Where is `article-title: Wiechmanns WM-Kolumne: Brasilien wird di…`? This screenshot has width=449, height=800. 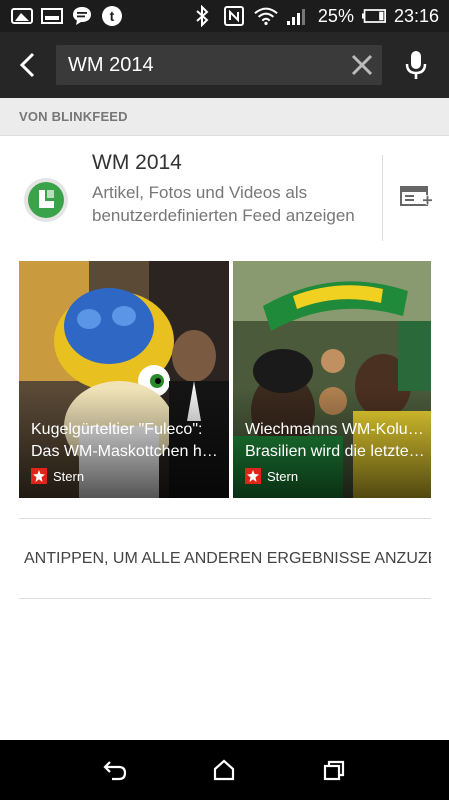
article-title: Wiechmanns WM-Kolumne: Brasilien wird di… is located at coordinates (336, 440).